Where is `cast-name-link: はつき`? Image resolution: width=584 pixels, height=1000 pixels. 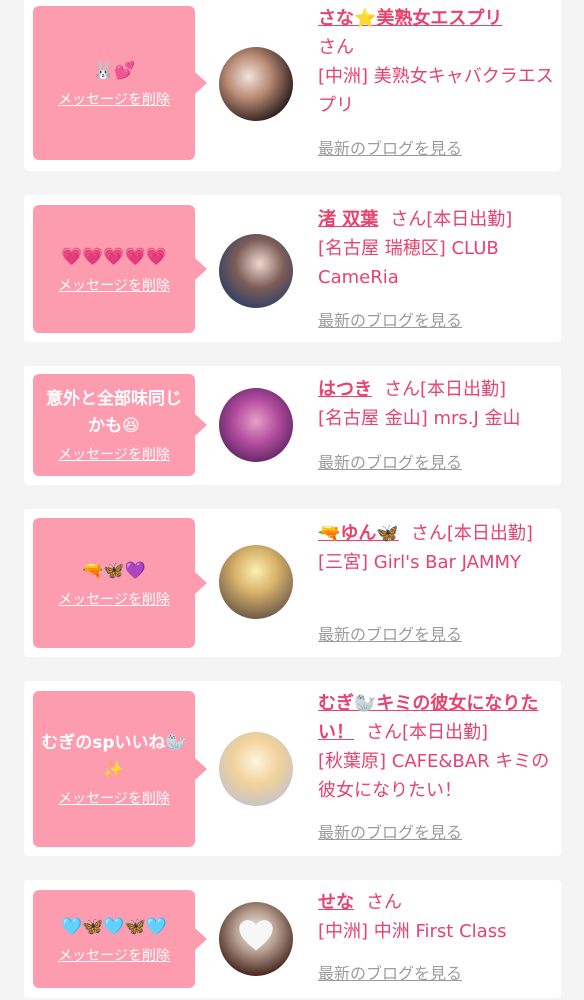 cast-name-link: はつき is located at coordinates (345, 389).